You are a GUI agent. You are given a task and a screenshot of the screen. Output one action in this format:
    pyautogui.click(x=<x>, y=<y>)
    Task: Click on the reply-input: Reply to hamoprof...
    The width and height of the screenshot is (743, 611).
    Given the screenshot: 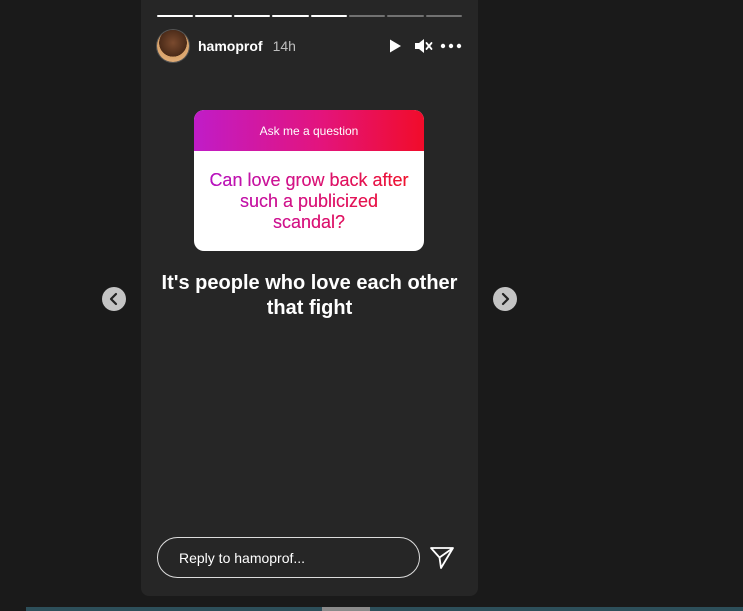 What is the action you would take?
    pyautogui.click(x=288, y=557)
    